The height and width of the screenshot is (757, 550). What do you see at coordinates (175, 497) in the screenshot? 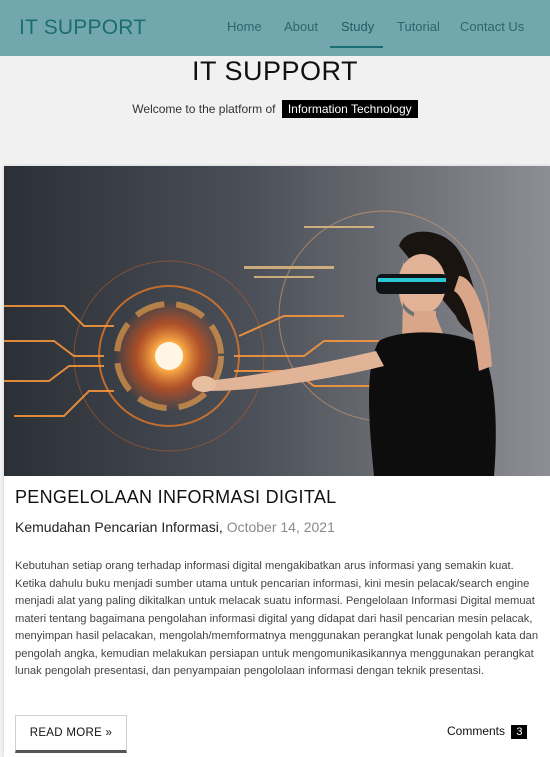
I see `post-title: PENGELOLAAN INFORMASI DIGITAL` at bounding box center [175, 497].